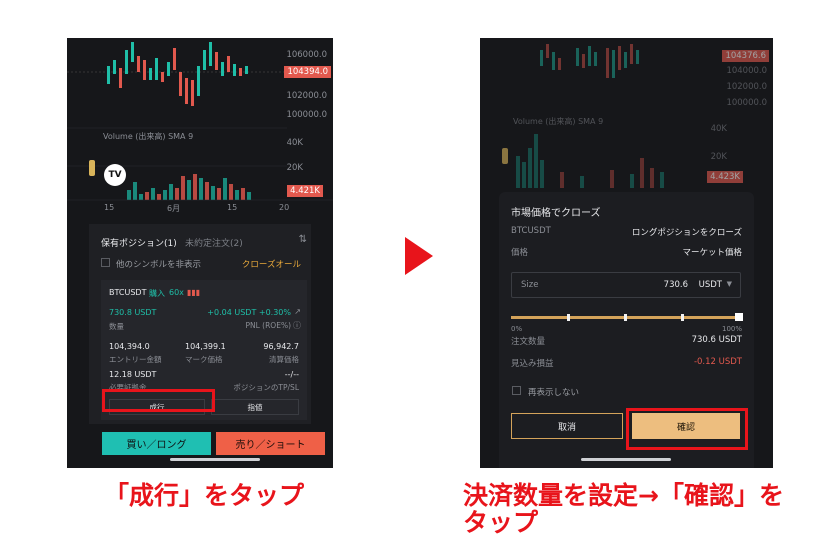 The image size is (840, 560). What do you see at coordinates (281, 346) in the screenshot?
I see `liq-price-value: 96,942.7` at bounding box center [281, 346].